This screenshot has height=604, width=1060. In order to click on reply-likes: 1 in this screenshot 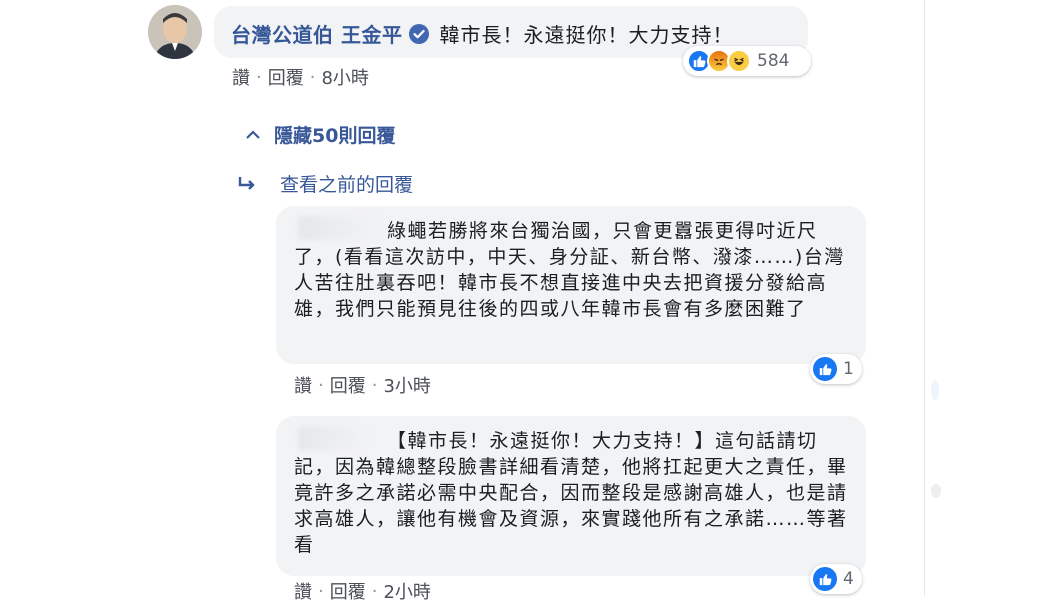, I will do `click(836, 369)`.